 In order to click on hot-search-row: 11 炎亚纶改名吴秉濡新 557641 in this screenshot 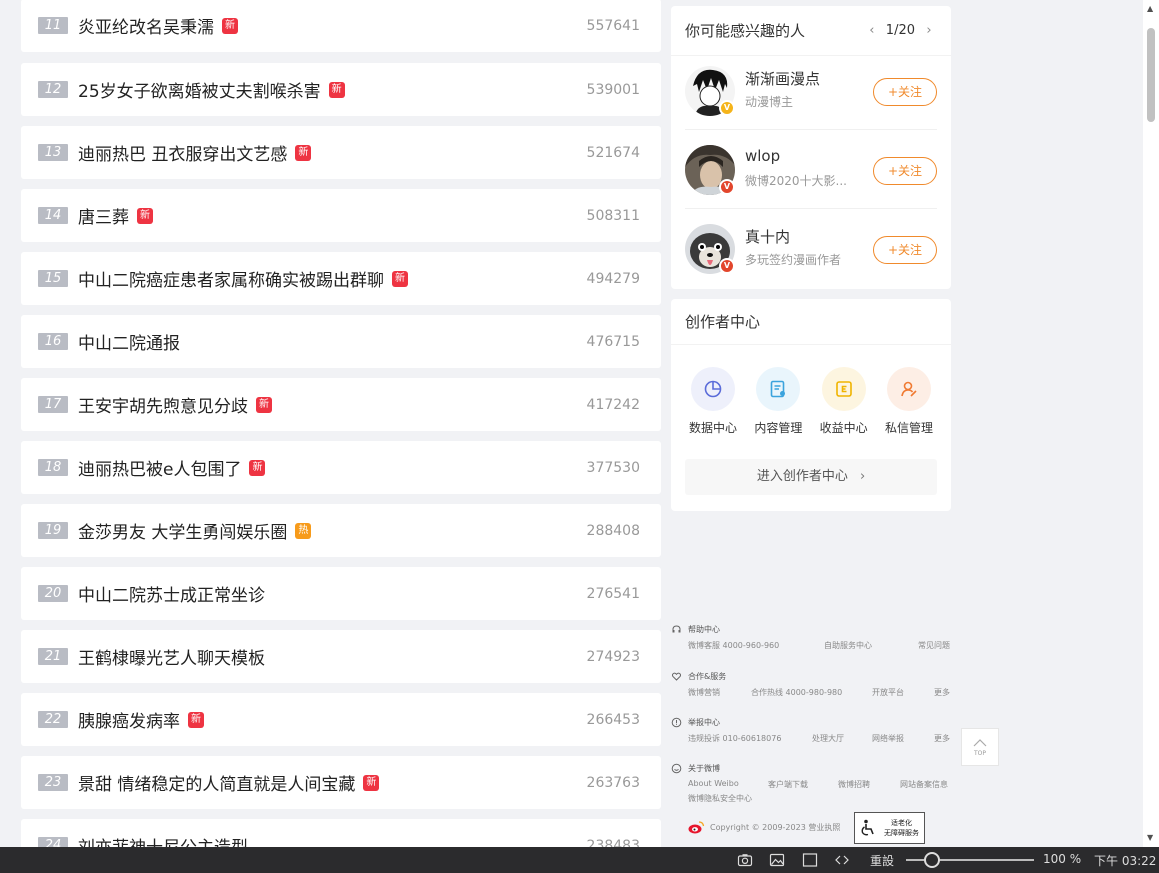, I will do `click(341, 26)`.